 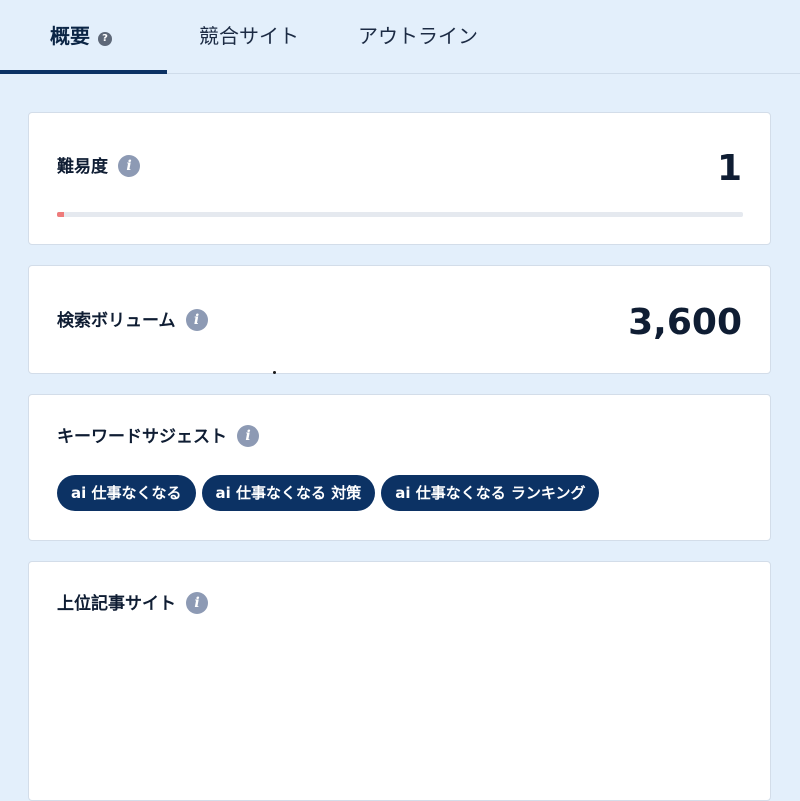 I want to click on help-circle-icon: ?, so click(x=105, y=39).